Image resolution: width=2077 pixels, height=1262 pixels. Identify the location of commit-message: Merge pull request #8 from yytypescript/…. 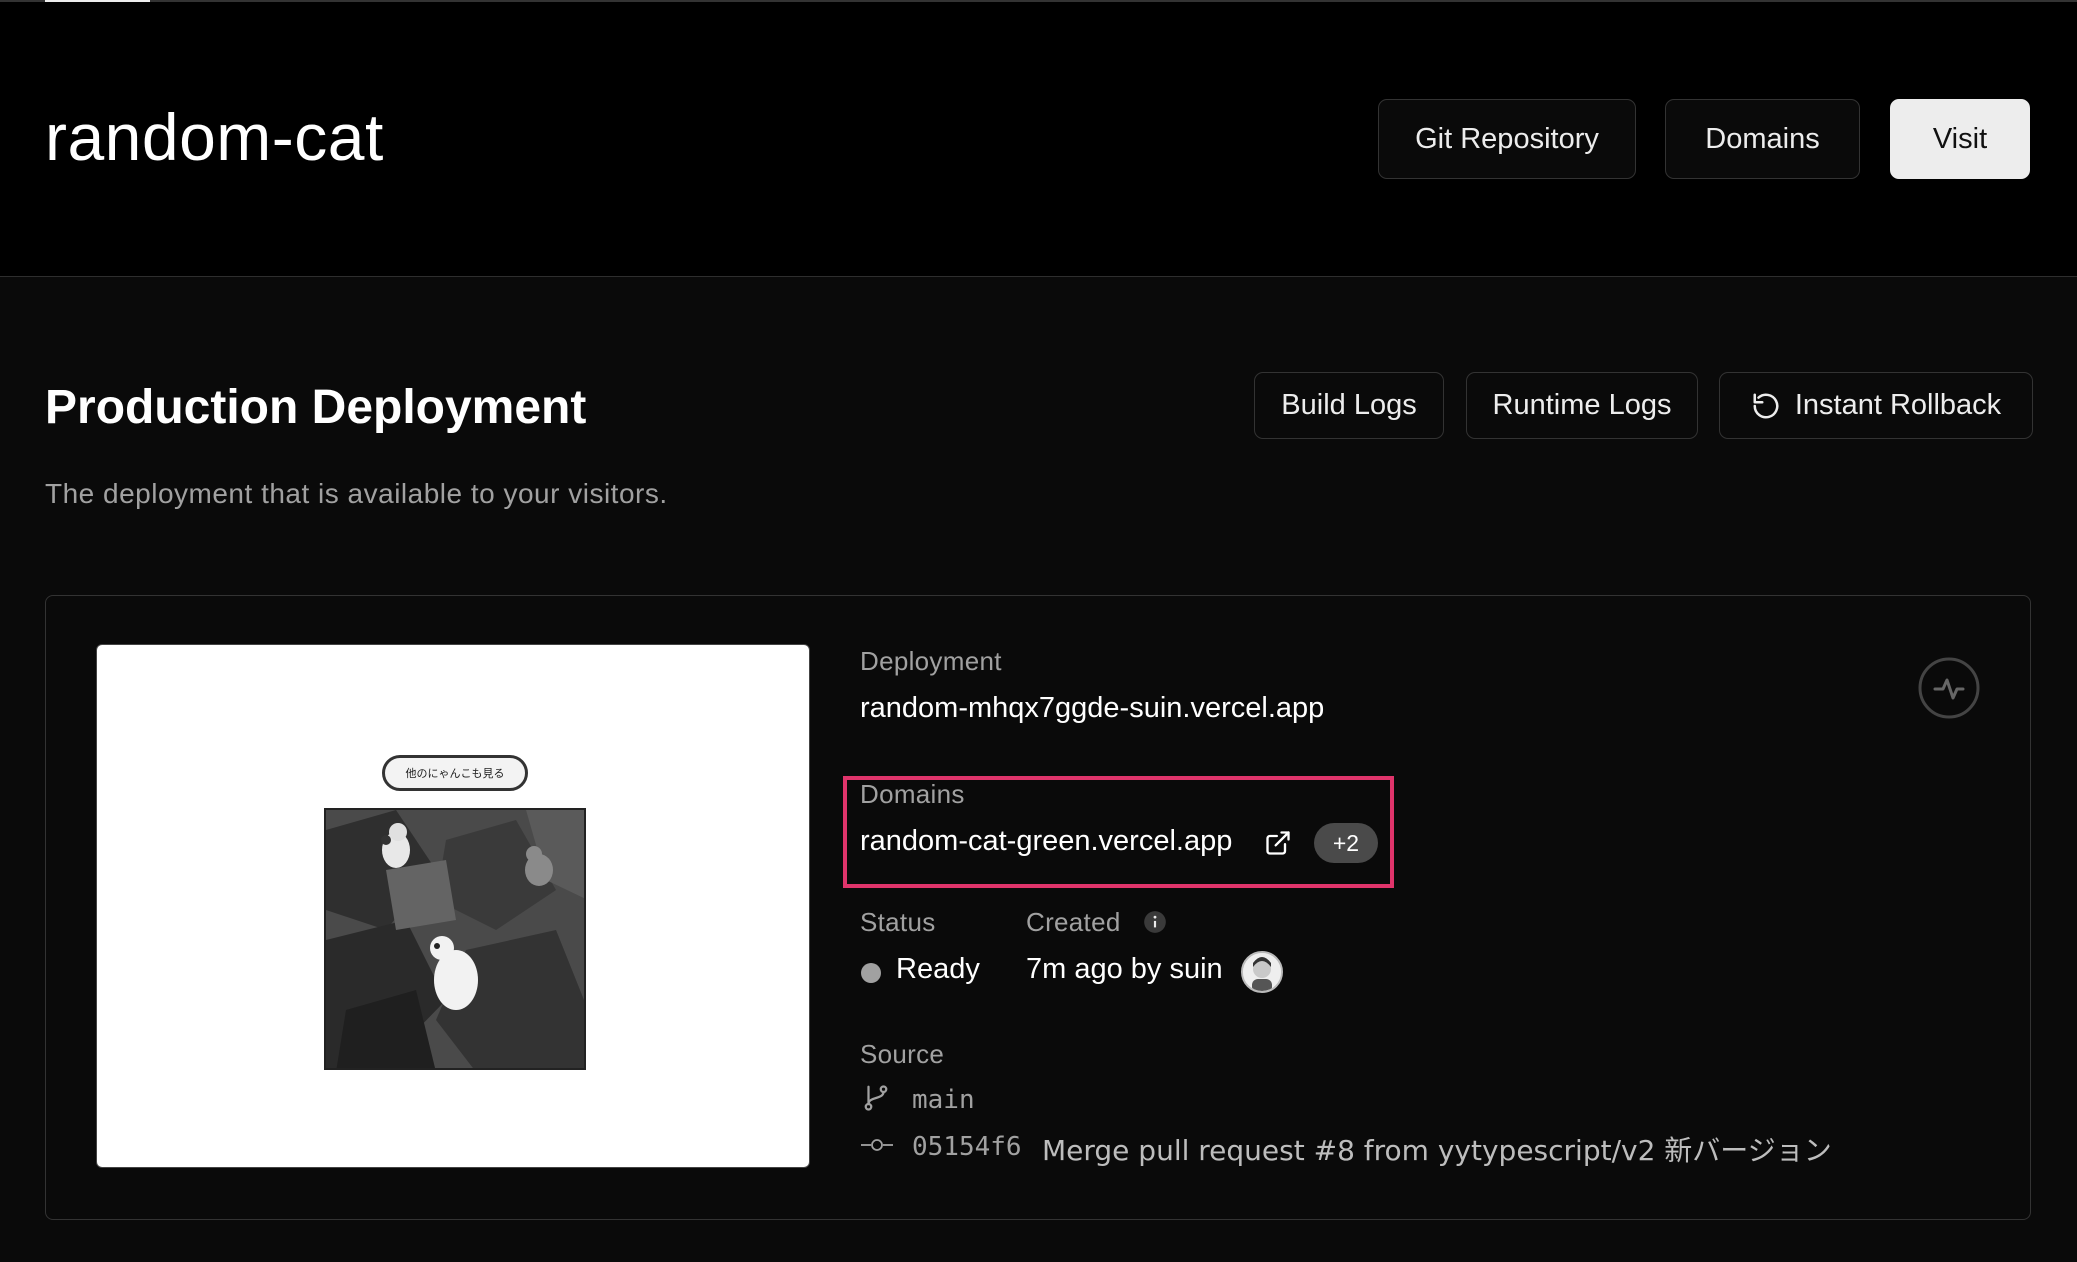
(1437, 1149).